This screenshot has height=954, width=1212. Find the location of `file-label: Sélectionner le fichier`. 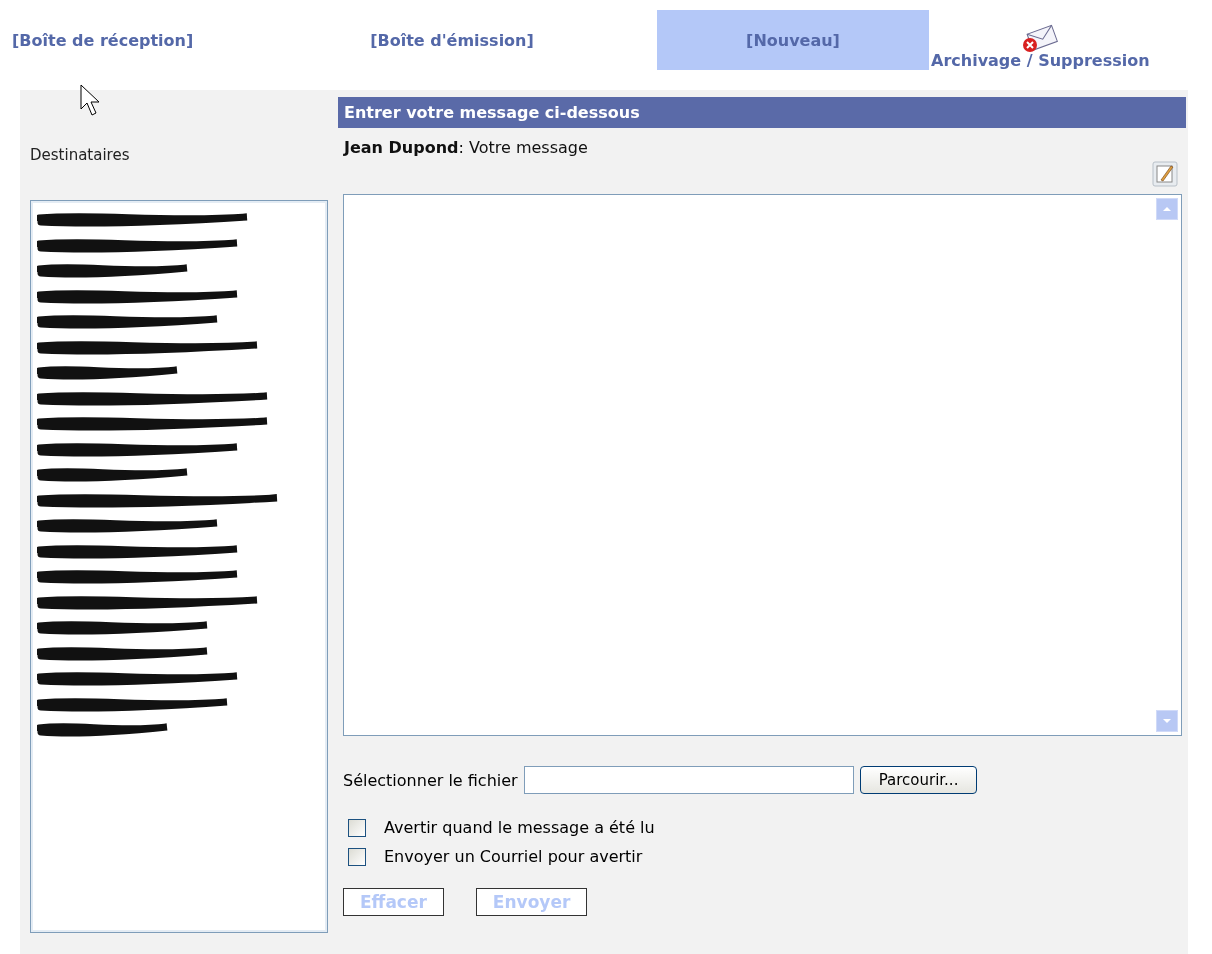

file-label: Sélectionner le fichier is located at coordinates (430, 780).